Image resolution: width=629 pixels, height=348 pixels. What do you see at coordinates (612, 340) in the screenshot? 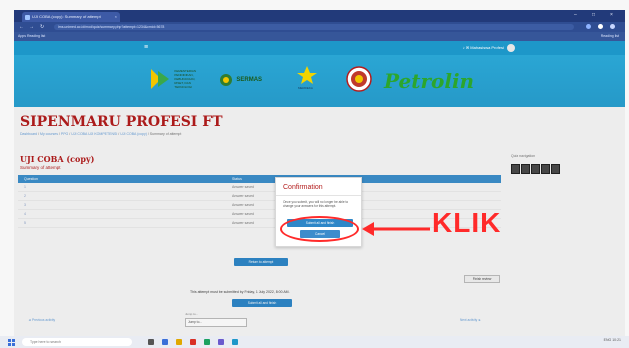
I see `system-tray-clock: ENG 10:21` at bounding box center [612, 340].